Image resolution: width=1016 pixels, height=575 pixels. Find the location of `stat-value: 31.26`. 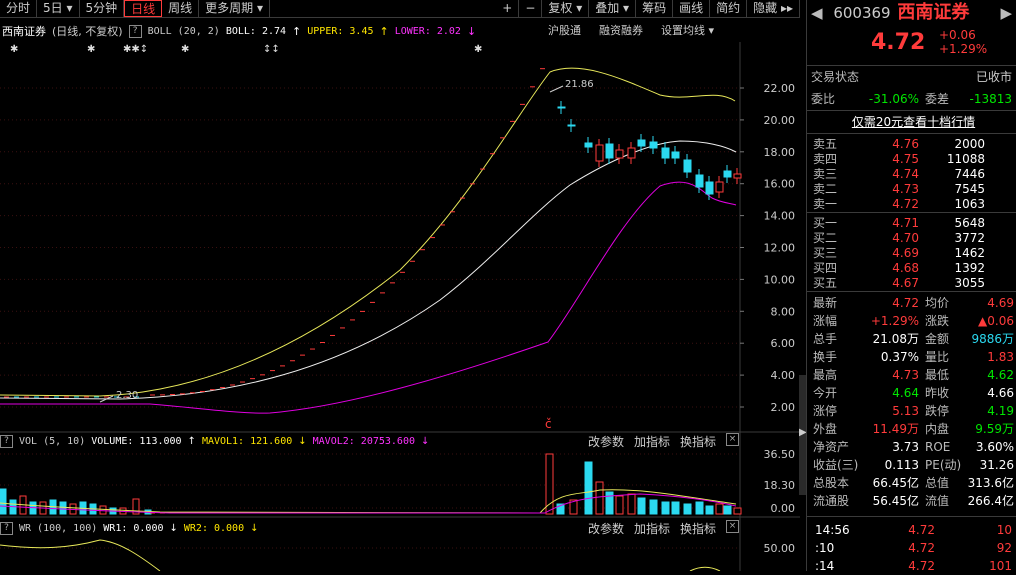

stat-value: 31.26 is located at coordinates (996, 465).